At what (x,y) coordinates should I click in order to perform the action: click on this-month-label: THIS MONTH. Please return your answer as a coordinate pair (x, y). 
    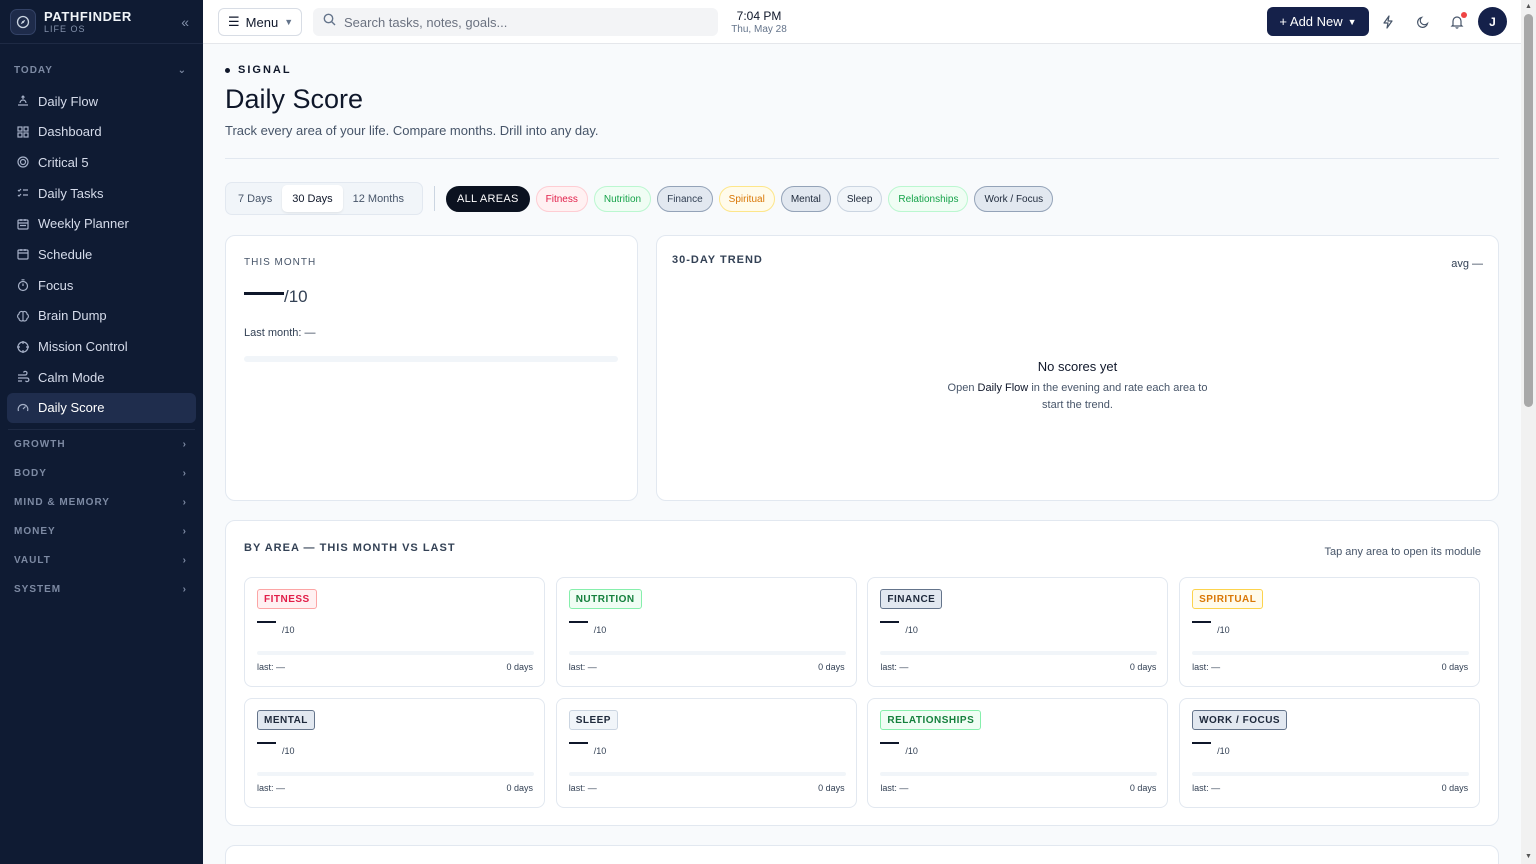
    Looking at the image, I should click on (280, 262).